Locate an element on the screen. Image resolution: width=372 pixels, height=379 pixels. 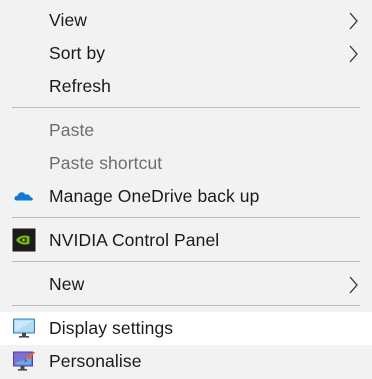
menu-item-new: New is located at coordinates (186, 284).